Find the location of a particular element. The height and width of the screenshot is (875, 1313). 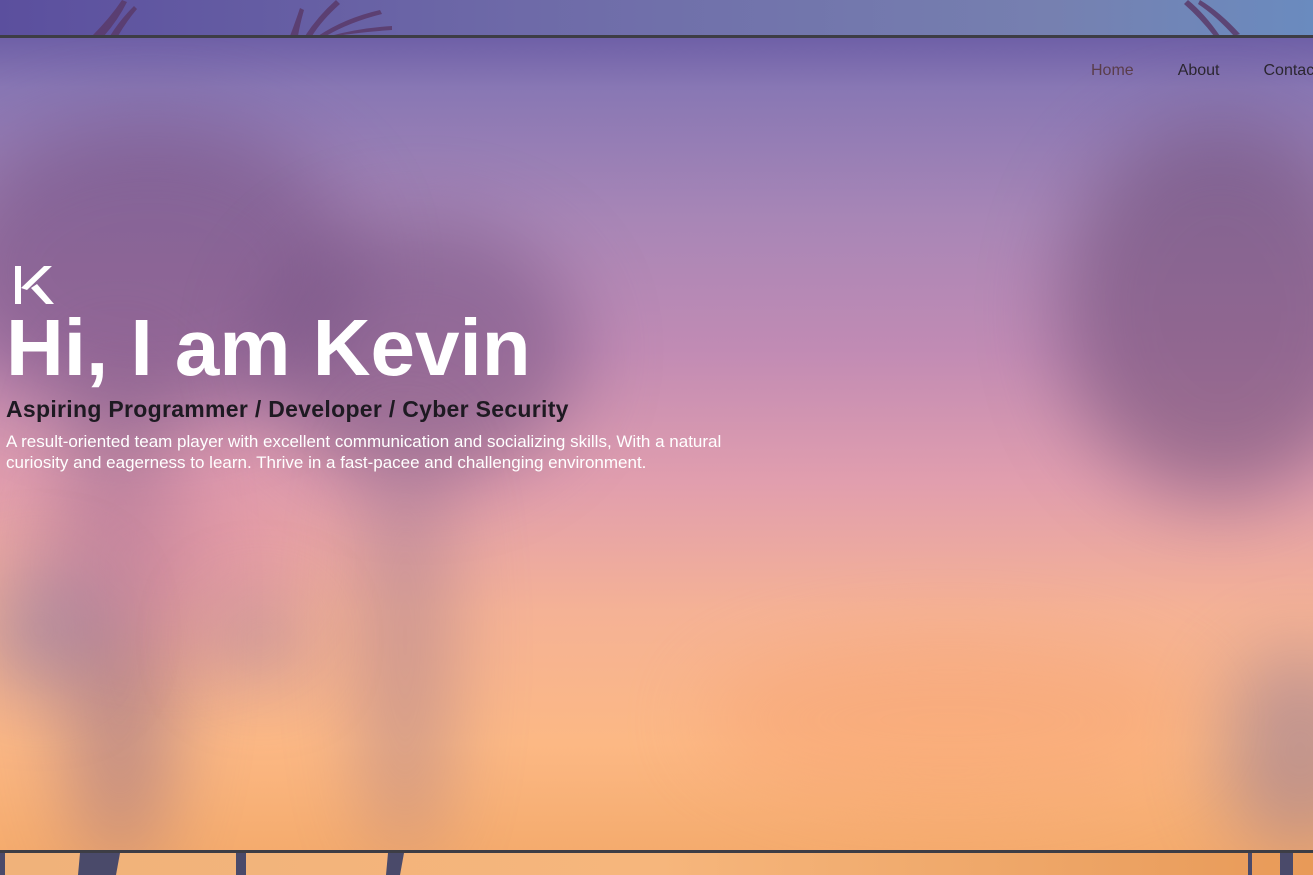

nav-about-link: About is located at coordinates (1199, 71).